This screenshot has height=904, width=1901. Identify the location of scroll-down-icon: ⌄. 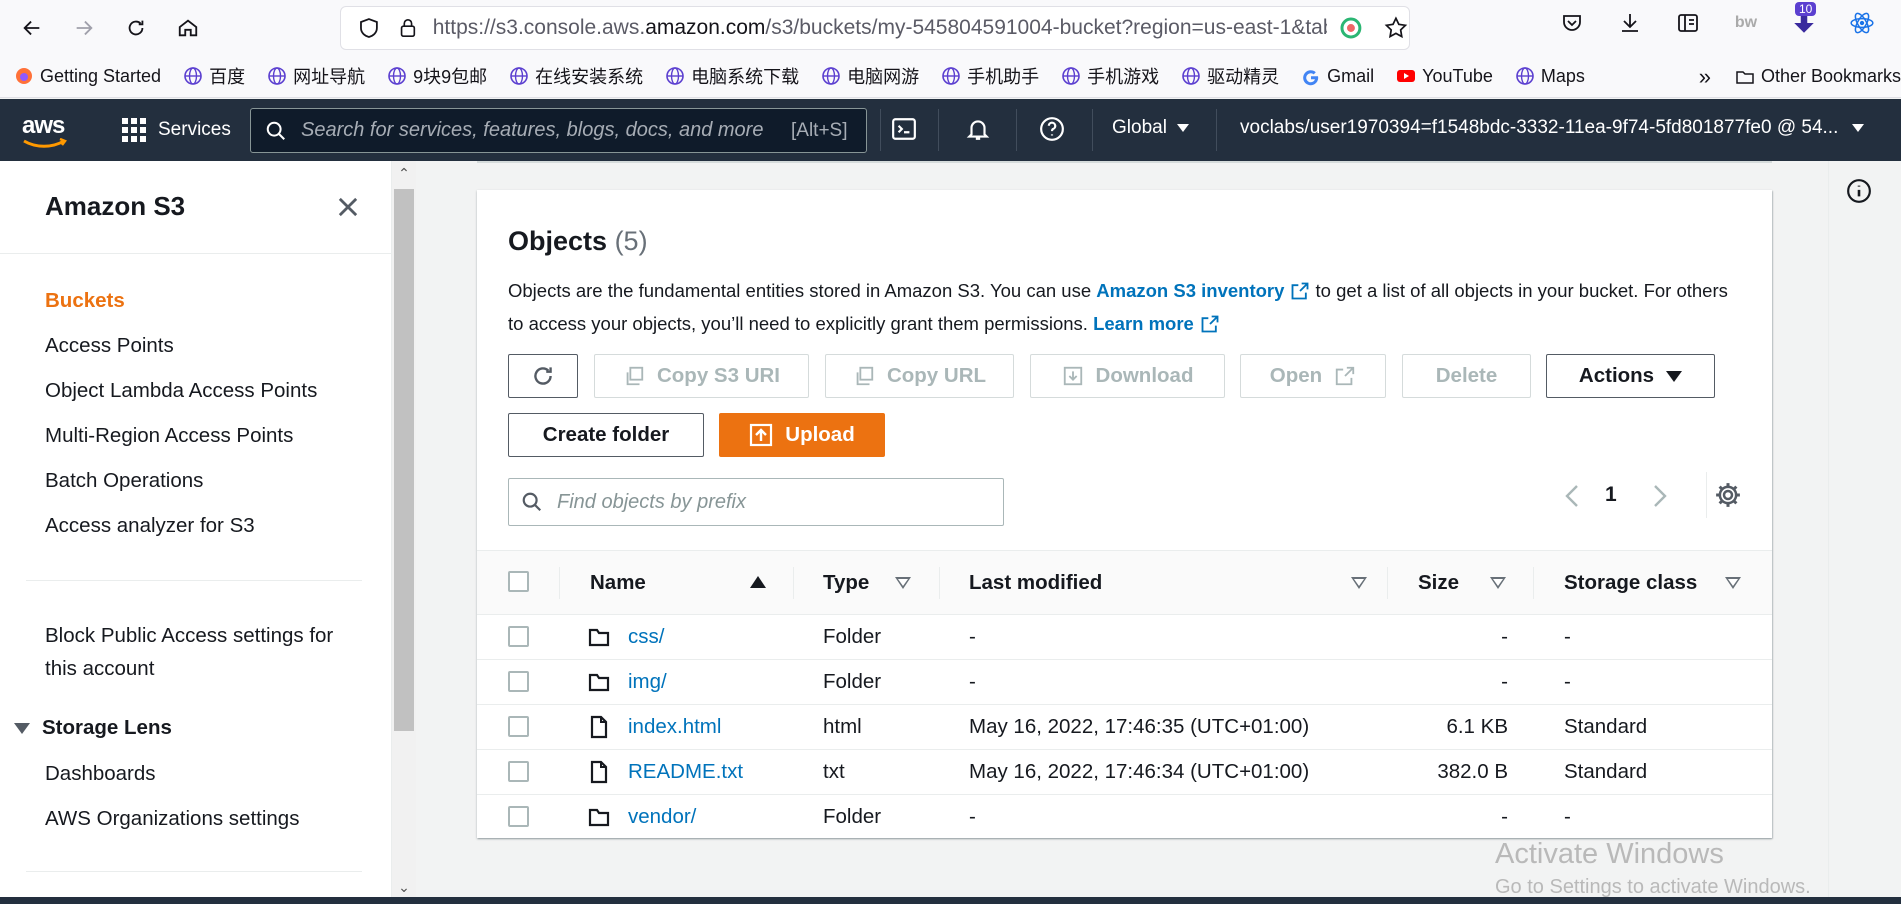
(404, 887).